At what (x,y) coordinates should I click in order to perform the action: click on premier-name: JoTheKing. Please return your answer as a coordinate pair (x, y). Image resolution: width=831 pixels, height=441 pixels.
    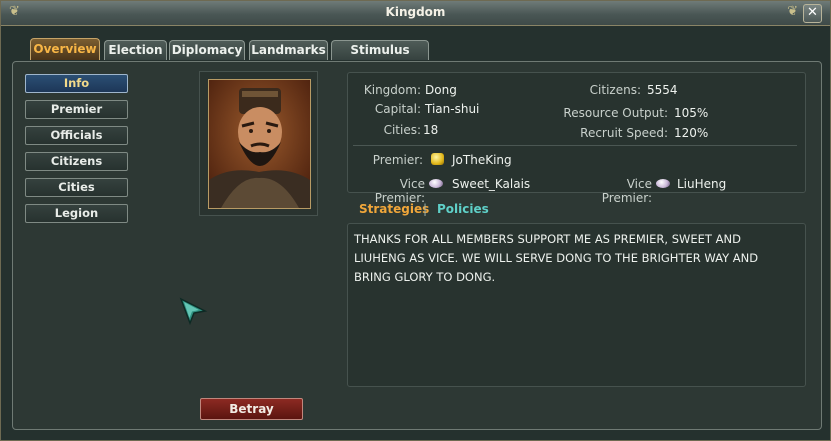
    Looking at the image, I should click on (482, 160).